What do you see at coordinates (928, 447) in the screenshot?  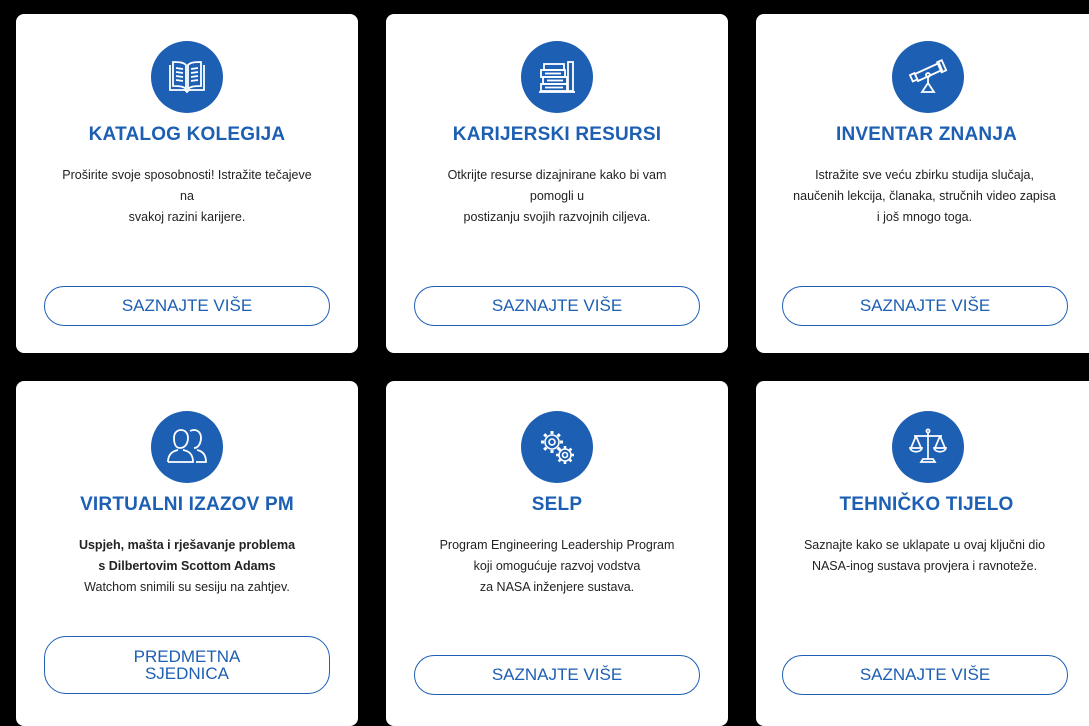 I see `scales-icon` at bounding box center [928, 447].